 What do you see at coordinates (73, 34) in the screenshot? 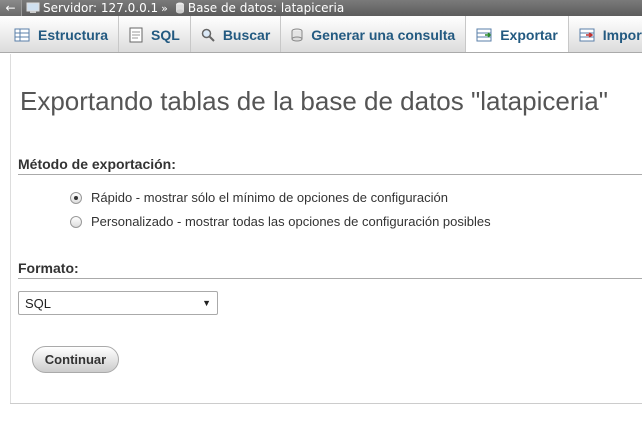
I see `tab-label: Estructura` at bounding box center [73, 34].